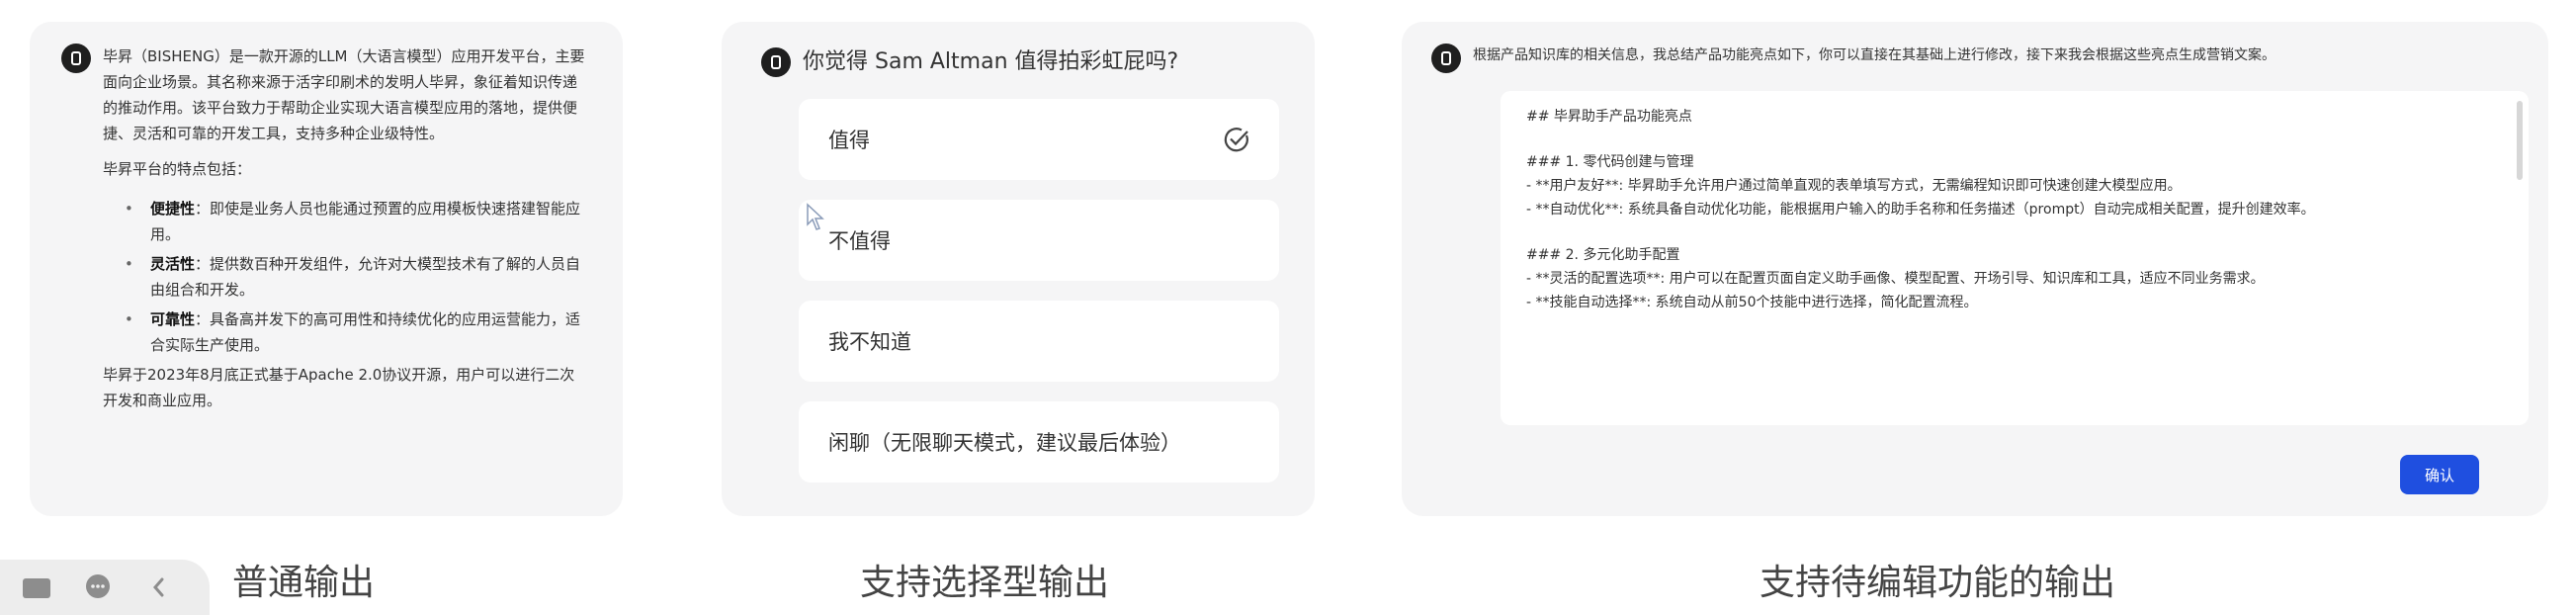  Describe the element at coordinates (1039, 291) in the screenshot. I see `option-list: 值得 不值得 我不知道 闲聊（无限聊天模式，建议最后体验）` at that location.